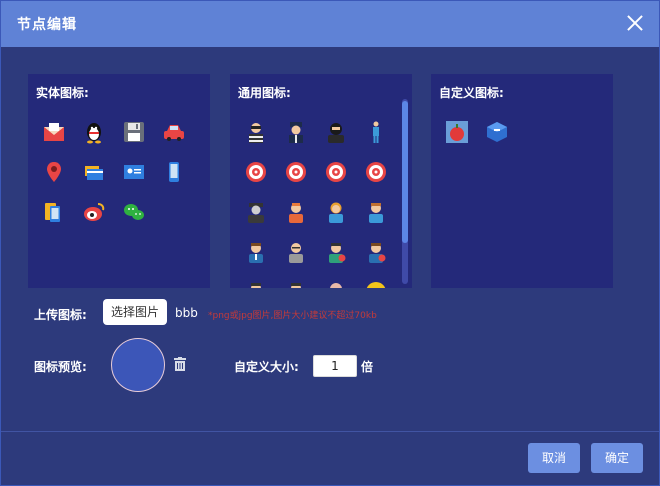  Describe the element at coordinates (635, 23) in the screenshot. I see `close-icon` at that location.